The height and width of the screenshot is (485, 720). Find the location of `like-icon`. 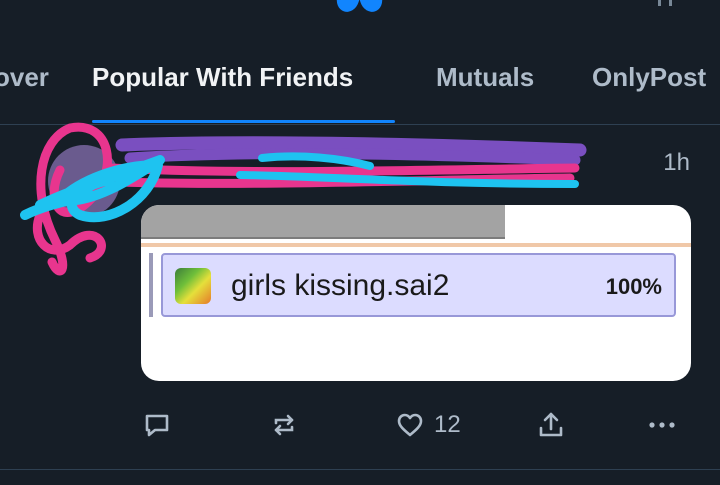

like-icon is located at coordinates (410, 425).